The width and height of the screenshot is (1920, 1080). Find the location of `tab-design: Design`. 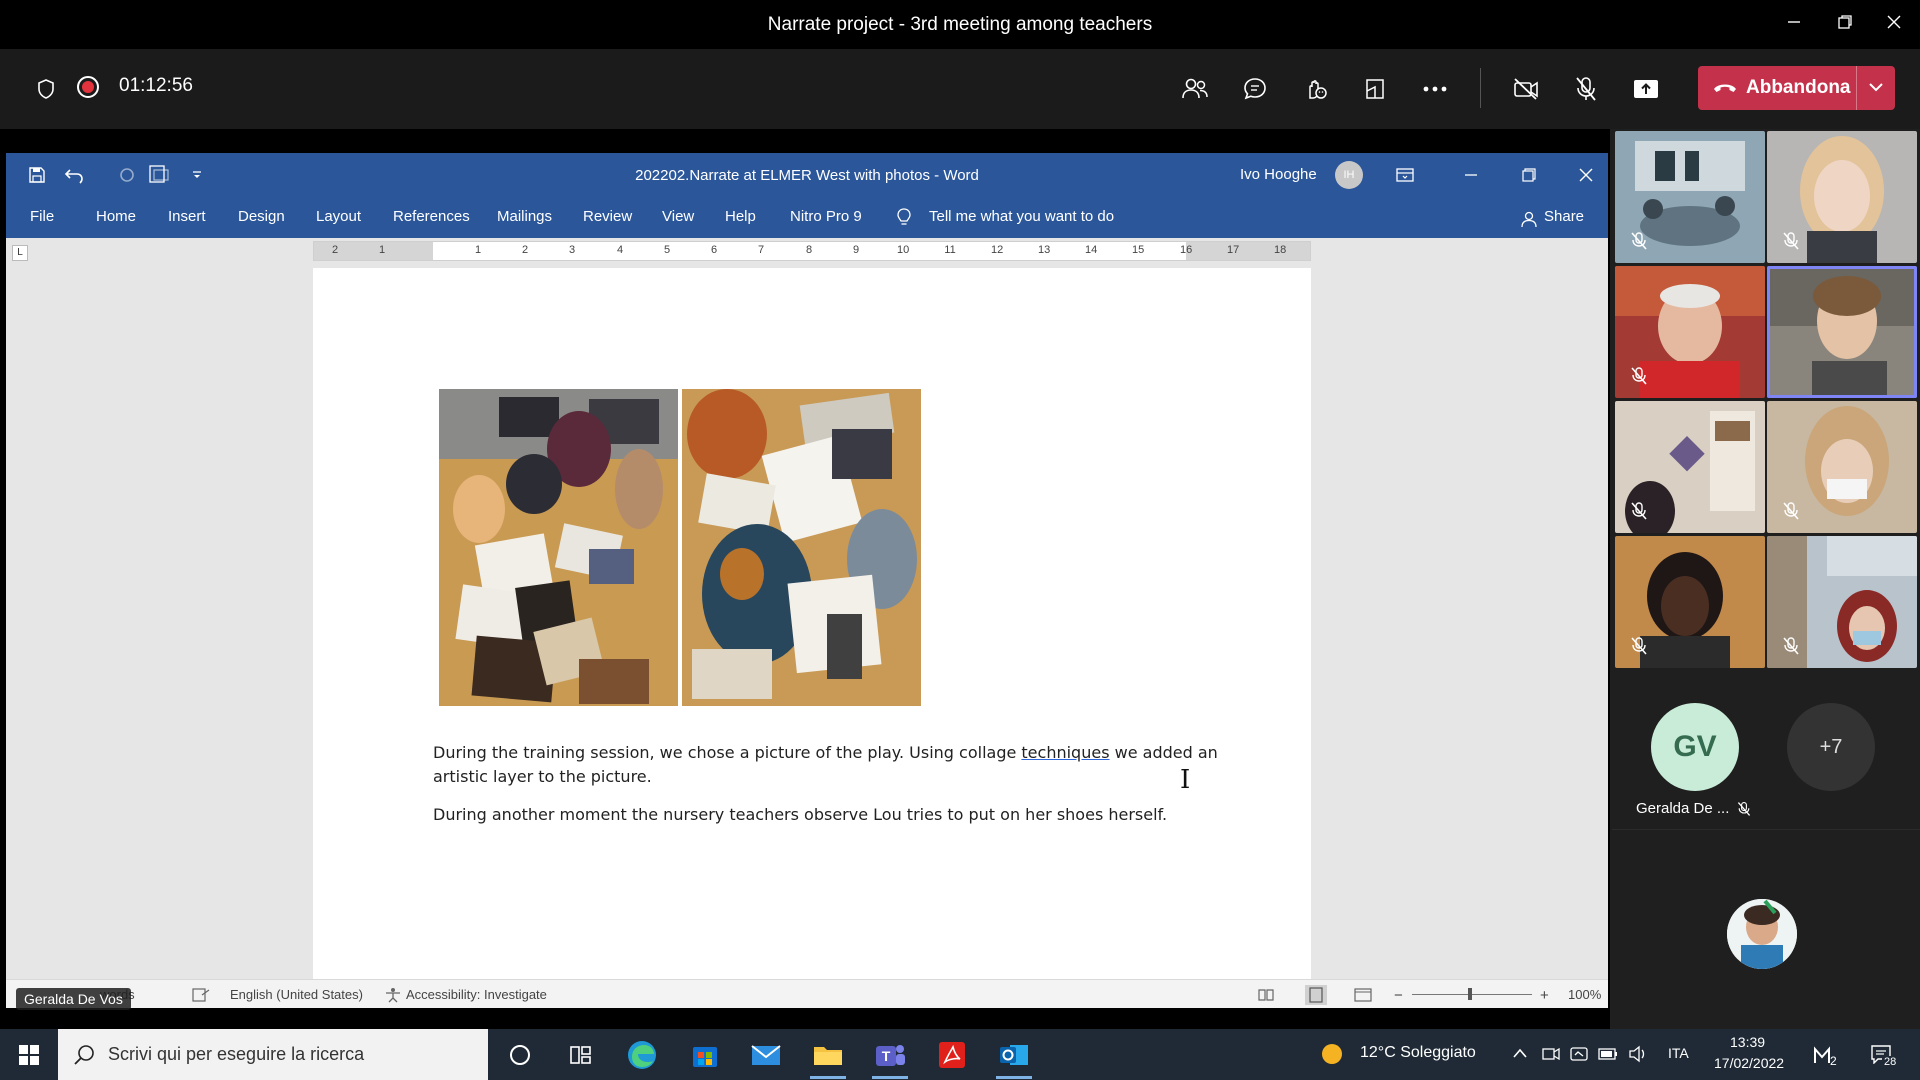

tab-design: Design is located at coordinates (261, 216).